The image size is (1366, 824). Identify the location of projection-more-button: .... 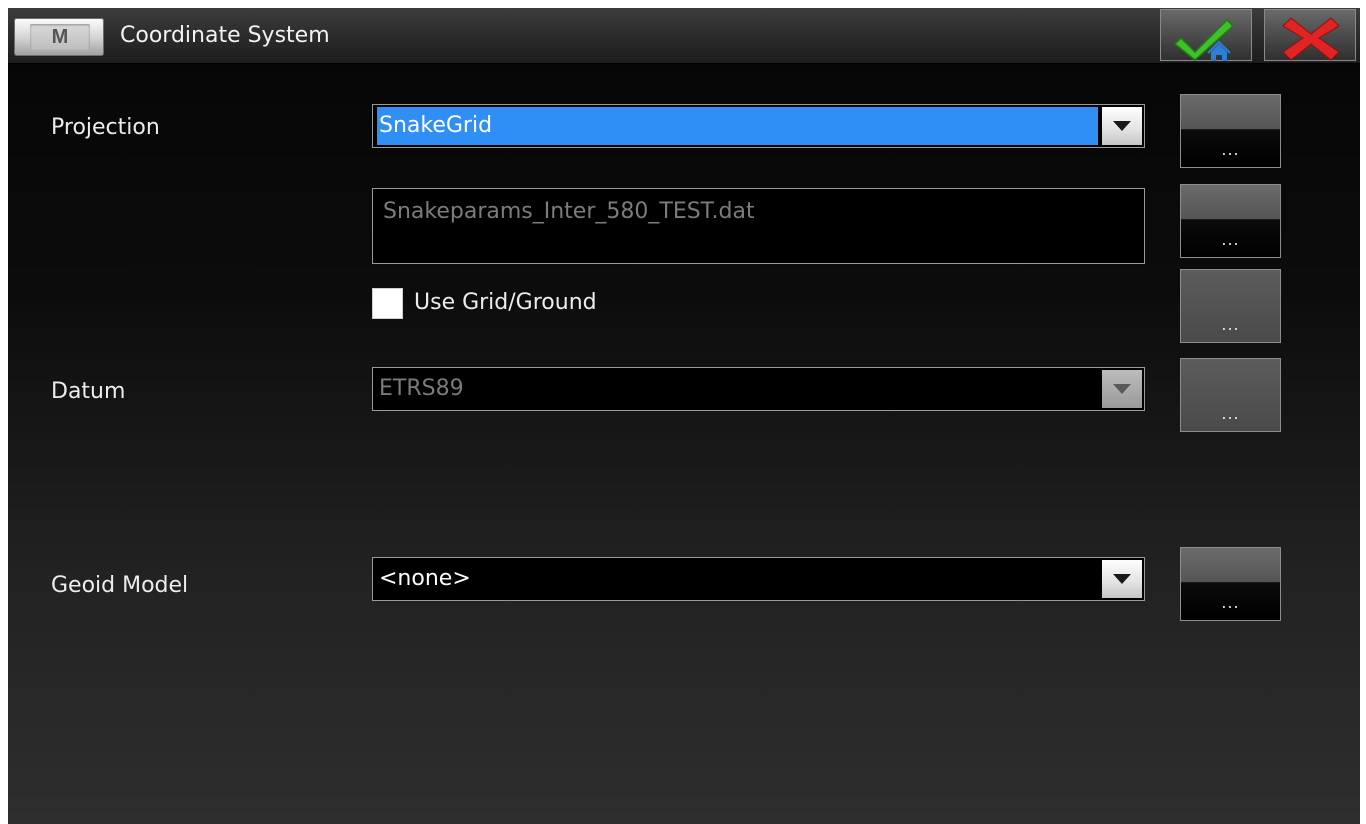
(1230, 131).